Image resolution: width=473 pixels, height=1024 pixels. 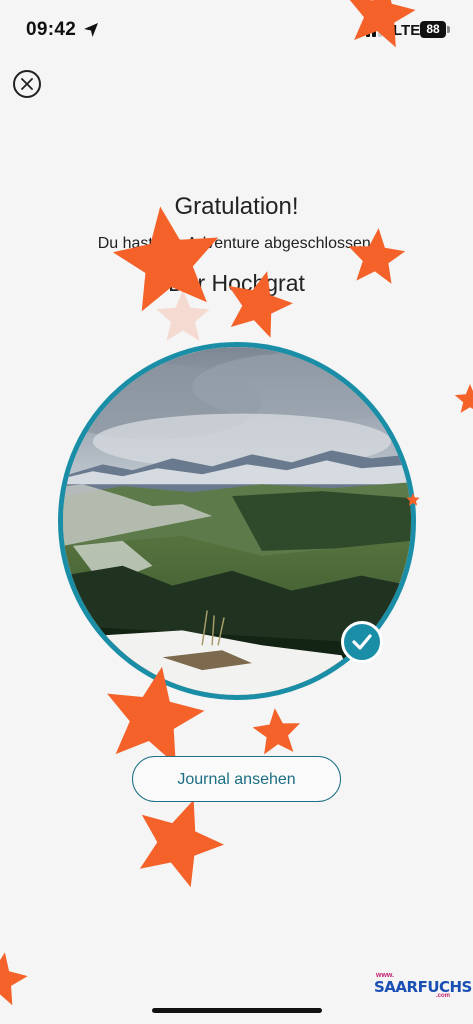 I want to click on close-icon, so click(x=27, y=84).